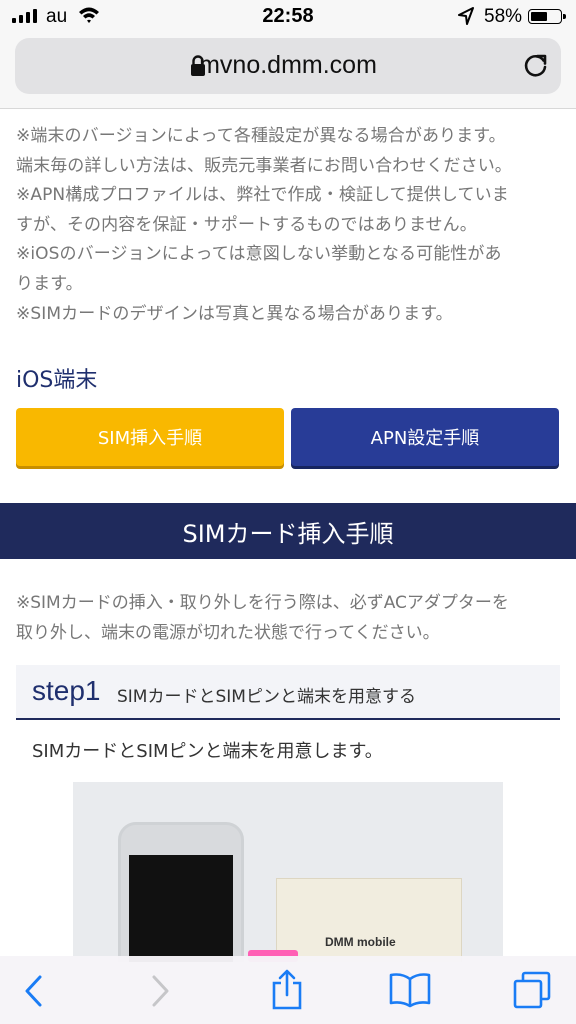  I want to click on address-bar: mvno.dmm.com, so click(288, 66).